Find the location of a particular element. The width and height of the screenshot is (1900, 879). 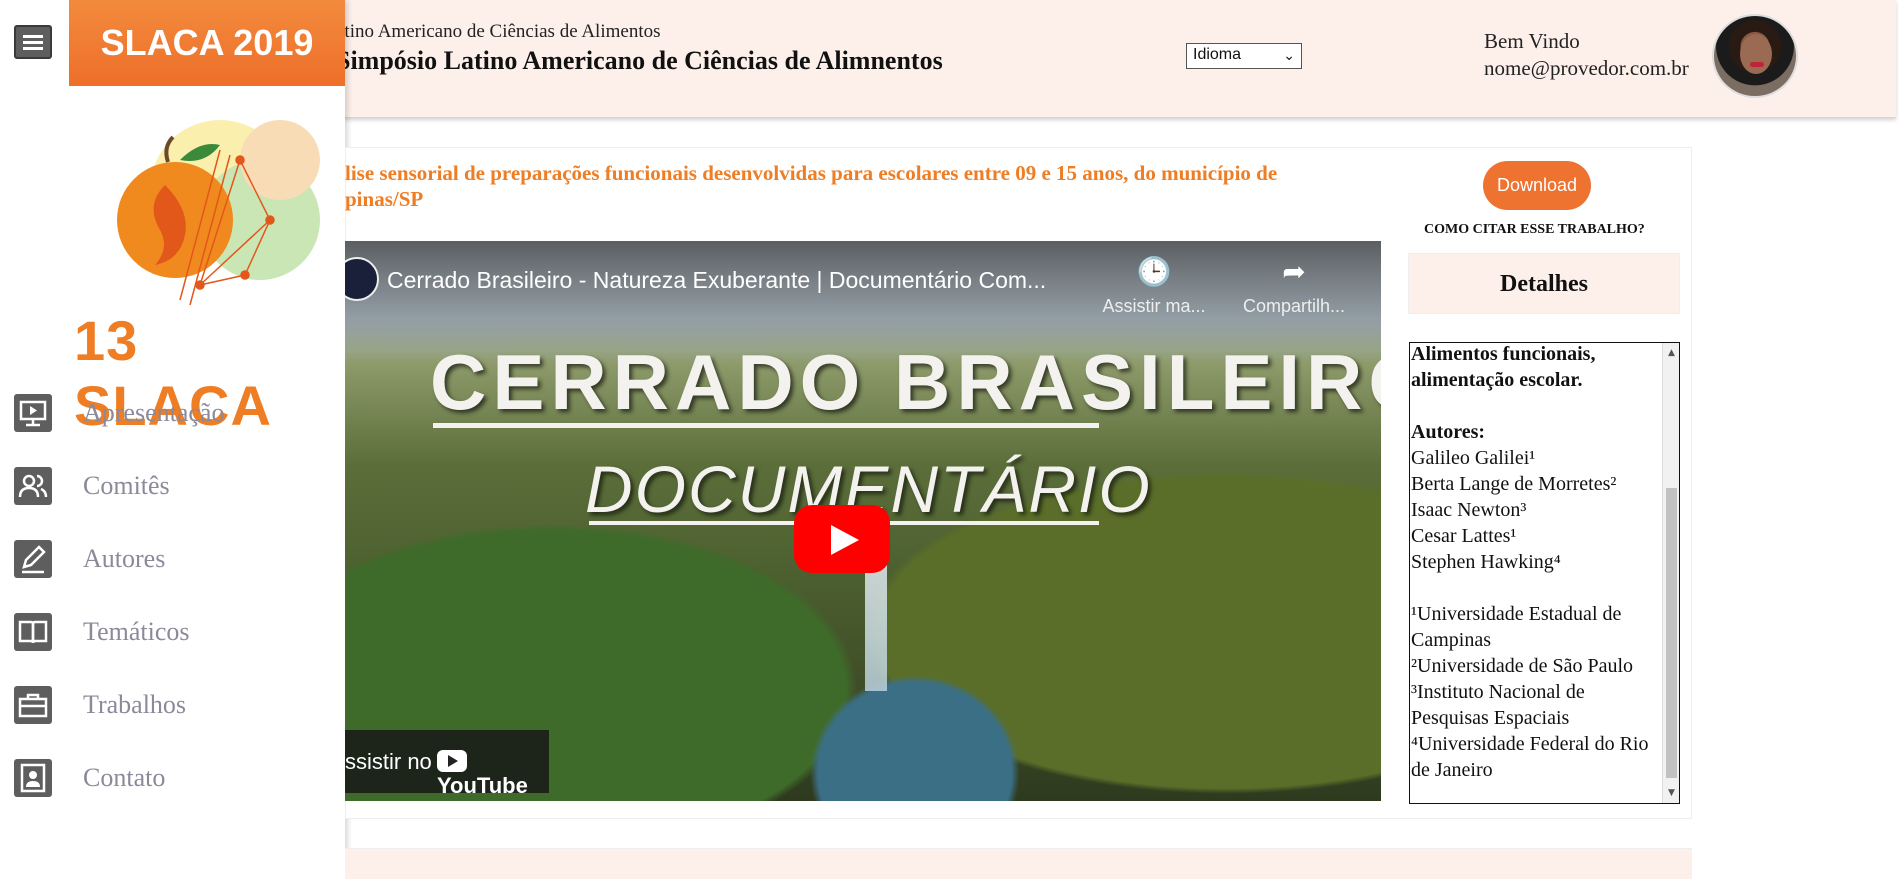

menu-toggle-button is located at coordinates (33, 42).